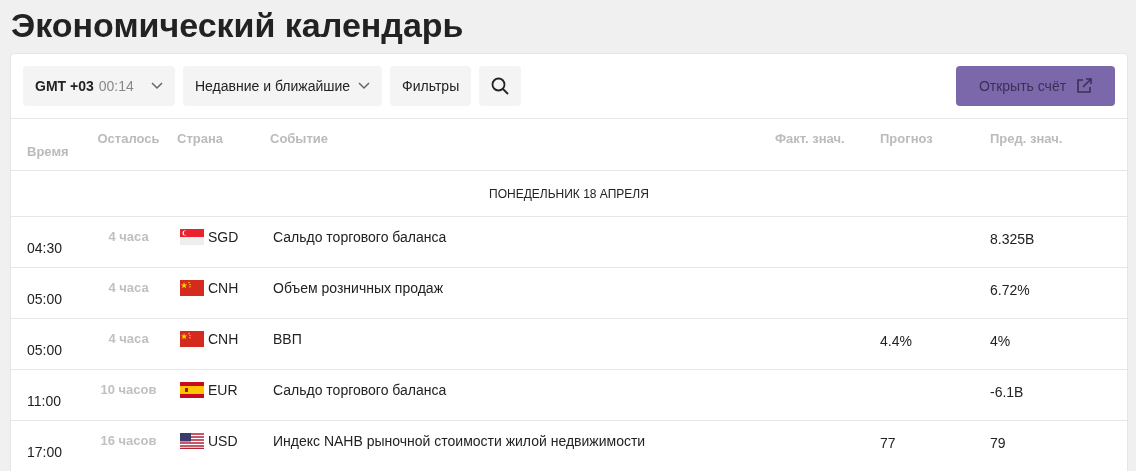  What do you see at coordinates (128, 390) in the screenshot?
I see `remaining-time: 10 часов` at bounding box center [128, 390].